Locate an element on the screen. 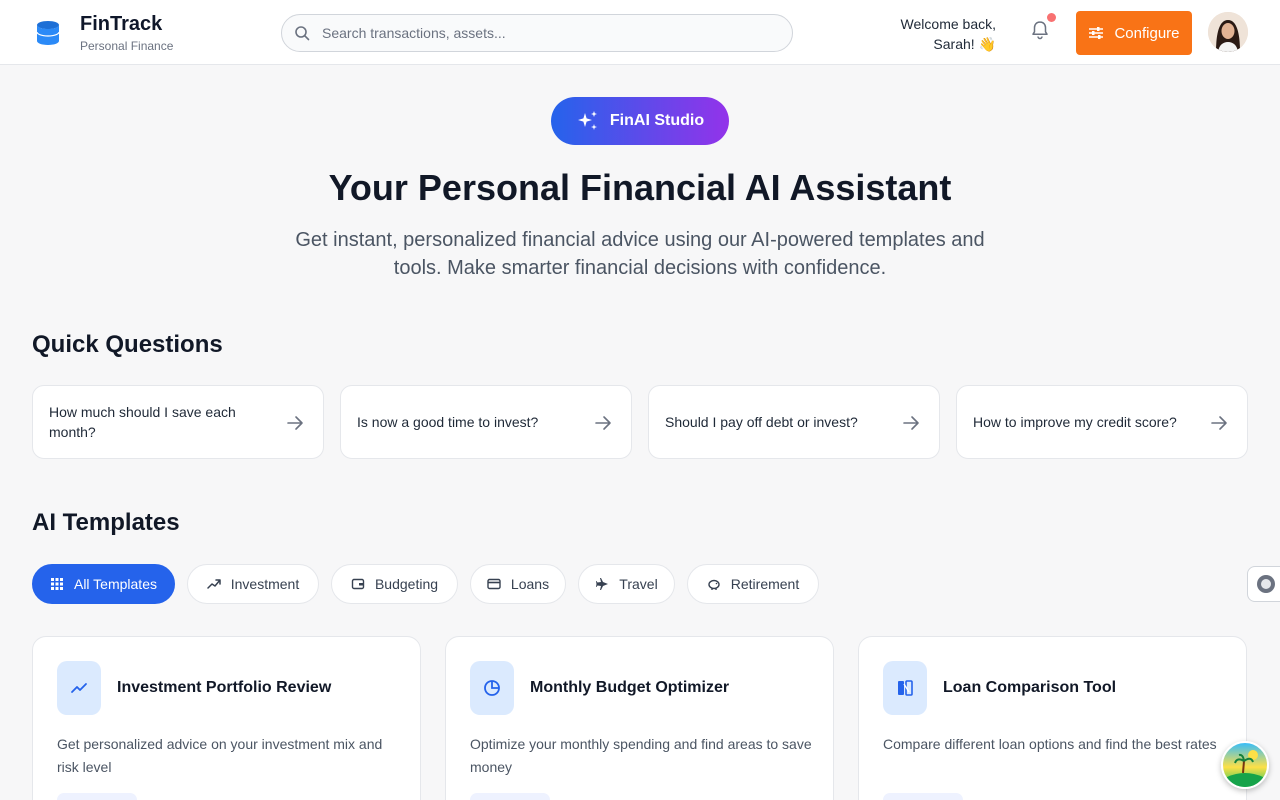  ai-templates-title: AI Templates is located at coordinates (106, 522).